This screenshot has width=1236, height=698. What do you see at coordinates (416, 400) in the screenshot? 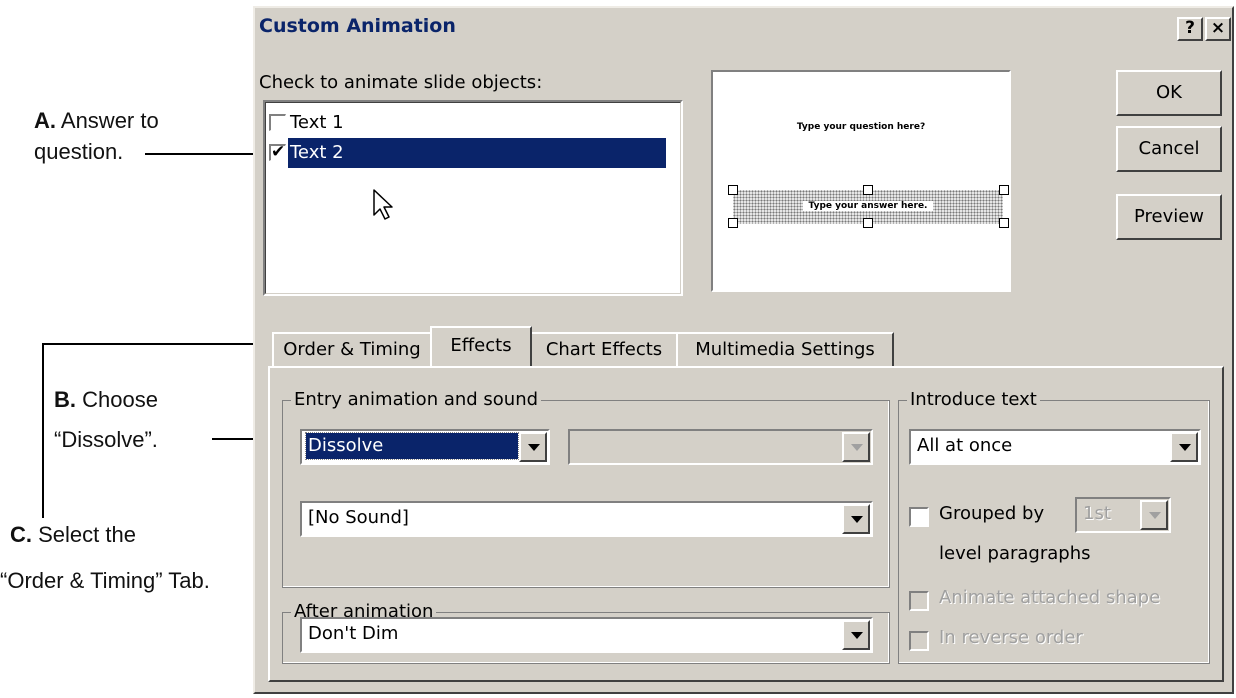
I see `entry-animation-label: Entry animation and sound` at bounding box center [416, 400].